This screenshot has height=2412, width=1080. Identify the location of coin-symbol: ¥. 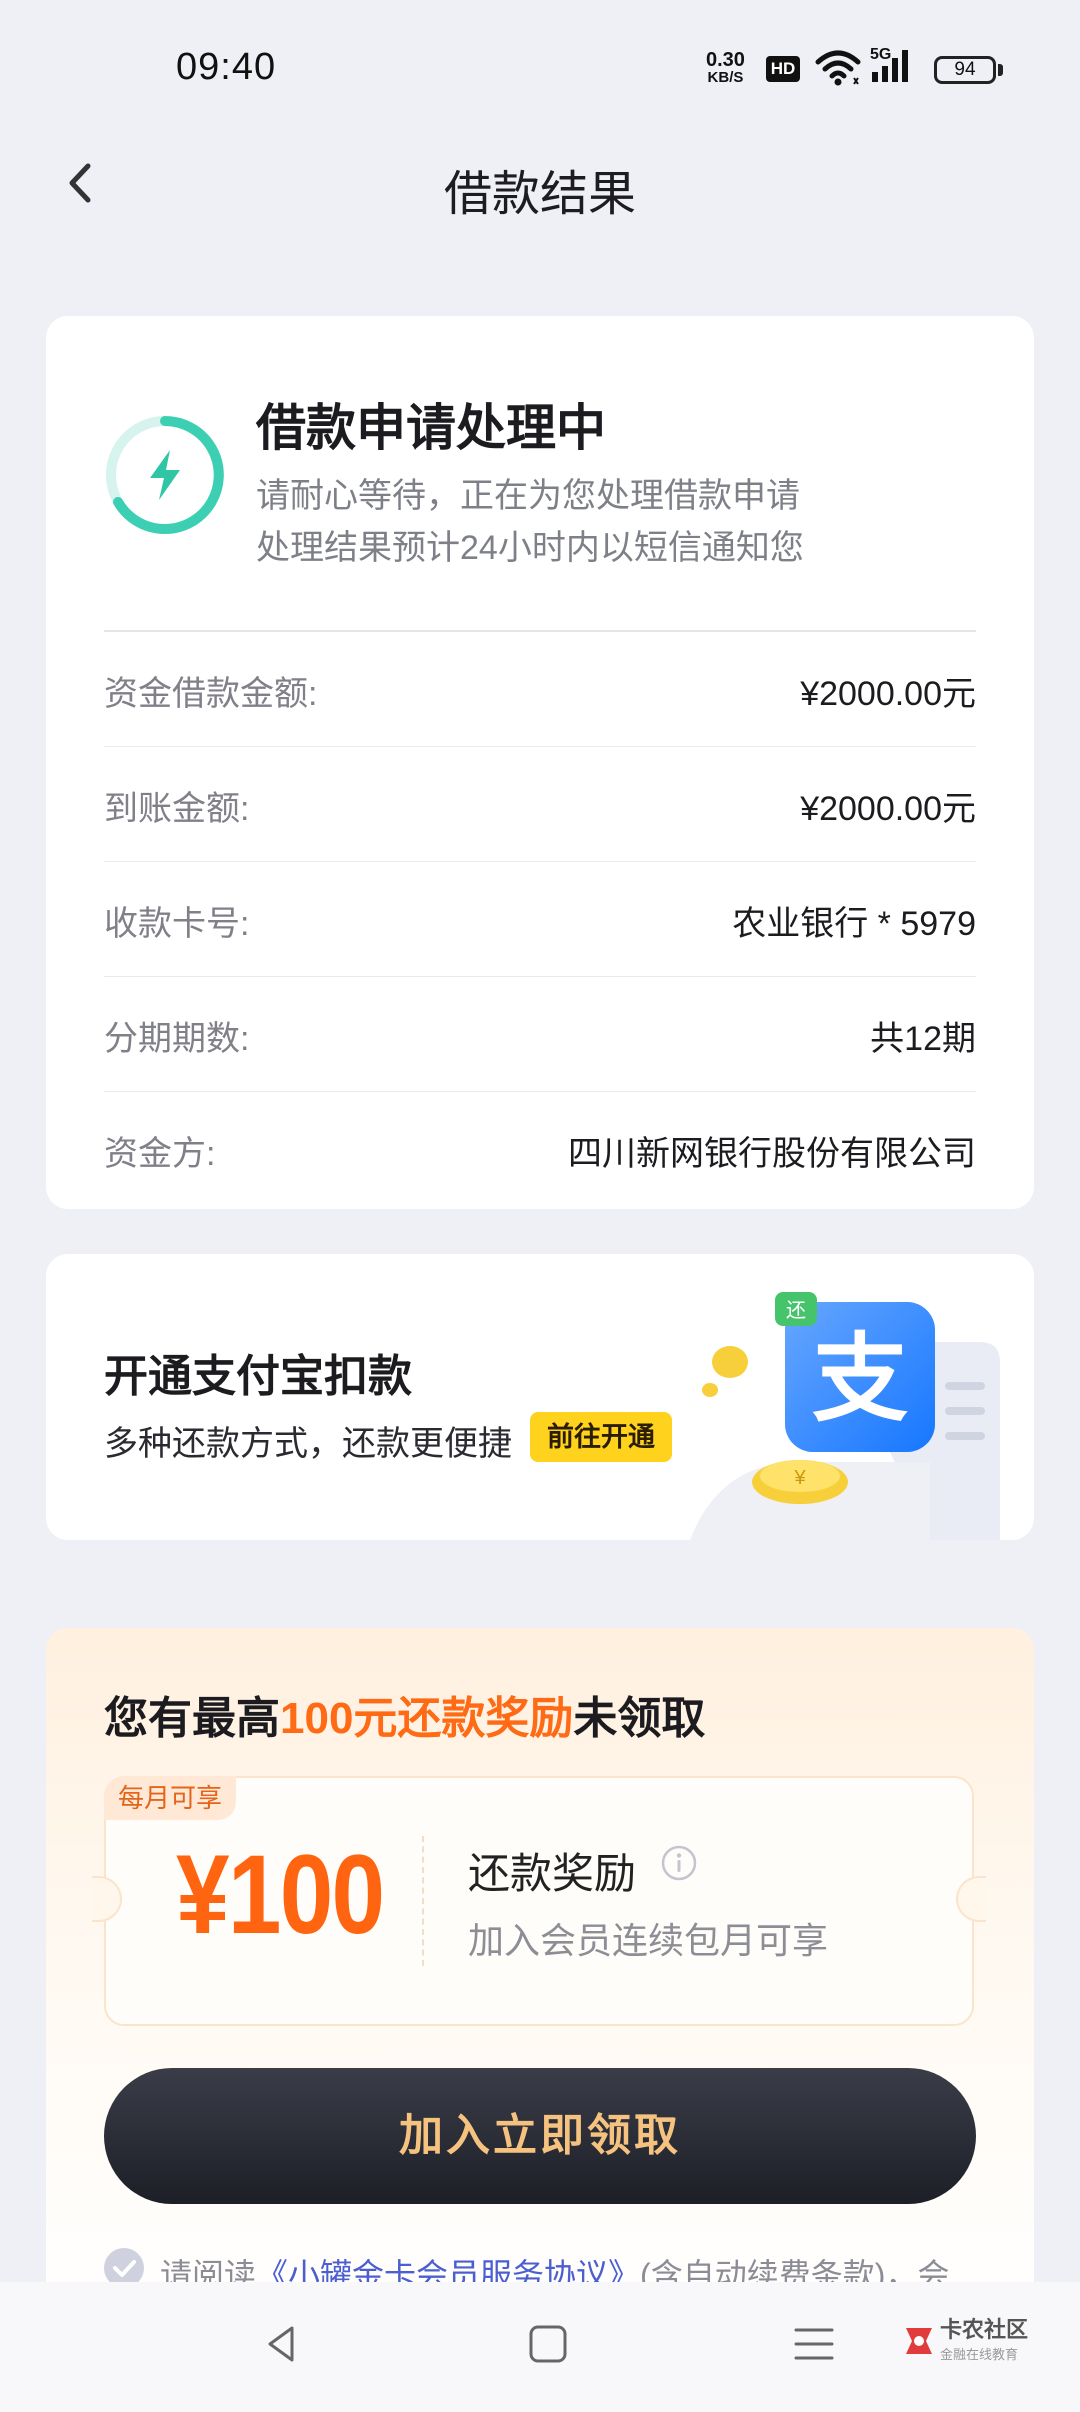
(799, 1478).